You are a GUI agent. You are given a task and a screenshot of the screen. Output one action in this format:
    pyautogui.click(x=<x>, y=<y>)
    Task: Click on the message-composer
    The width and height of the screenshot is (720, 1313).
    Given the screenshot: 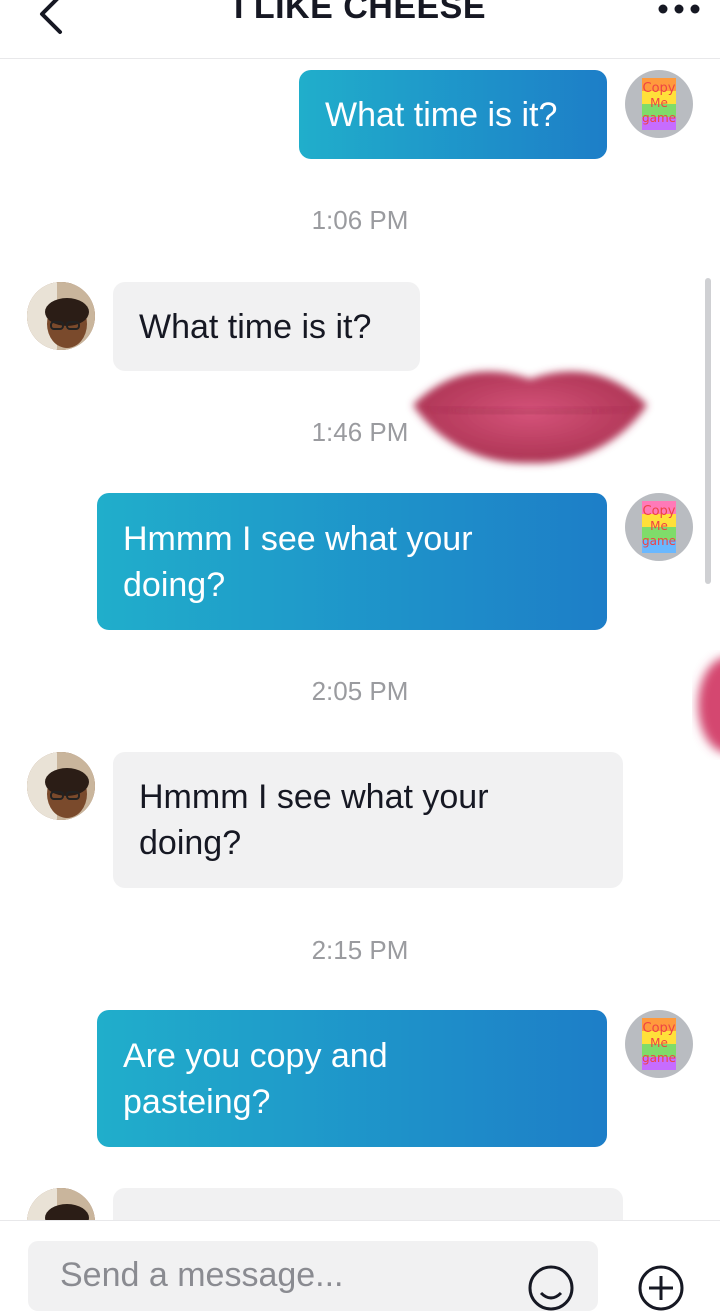 What is the action you would take?
    pyautogui.click(x=313, y=1276)
    